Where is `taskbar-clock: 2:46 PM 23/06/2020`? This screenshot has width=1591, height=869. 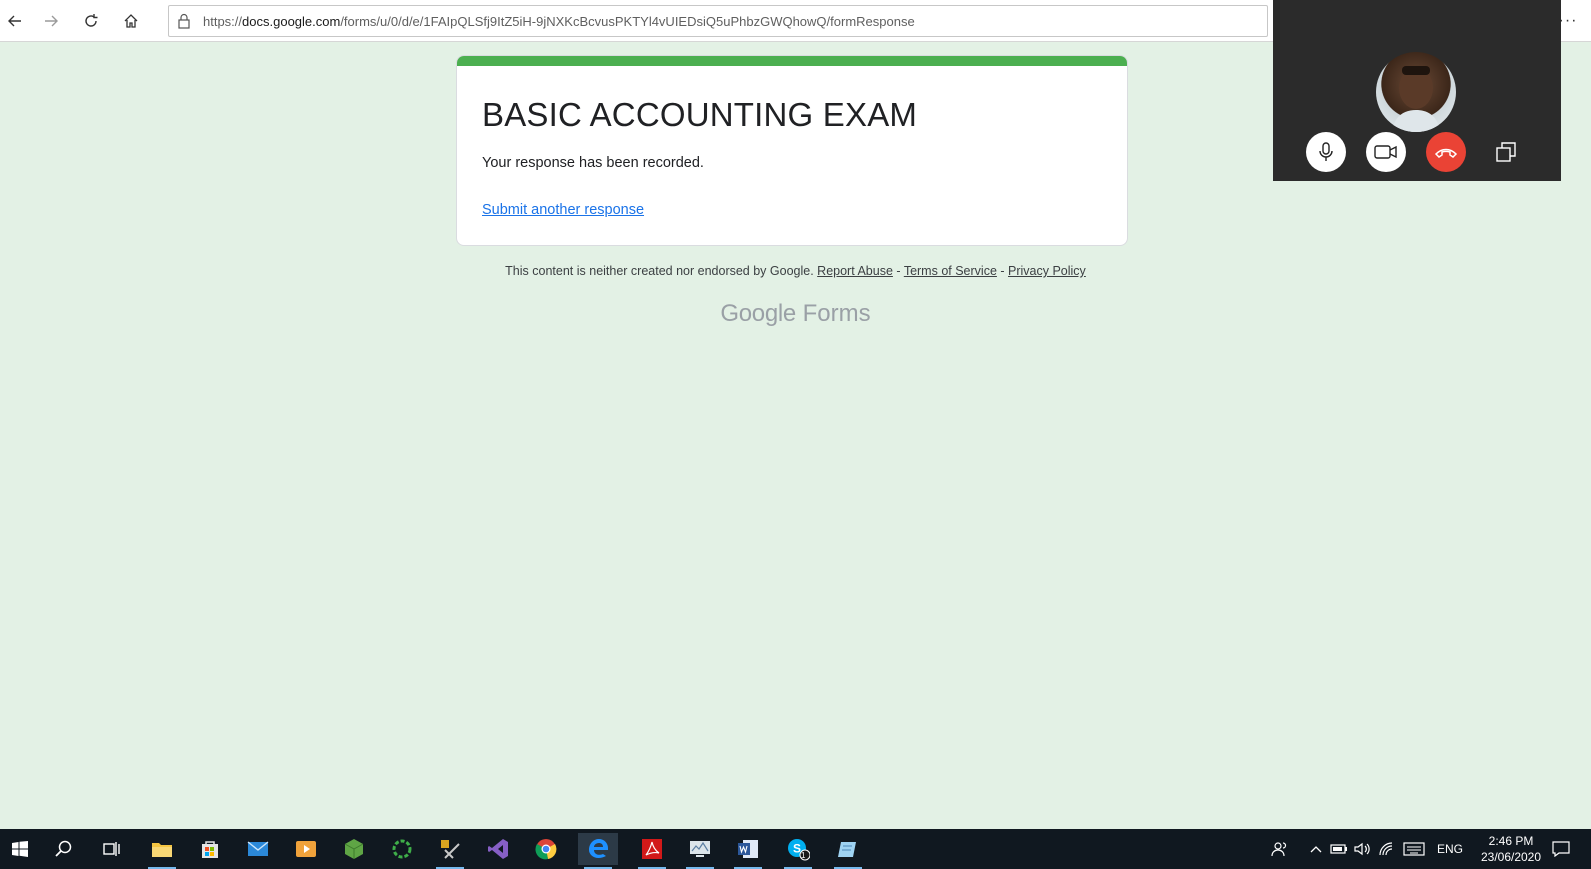
taskbar-clock: 2:46 PM 23/06/2020 is located at coordinates (1511, 849).